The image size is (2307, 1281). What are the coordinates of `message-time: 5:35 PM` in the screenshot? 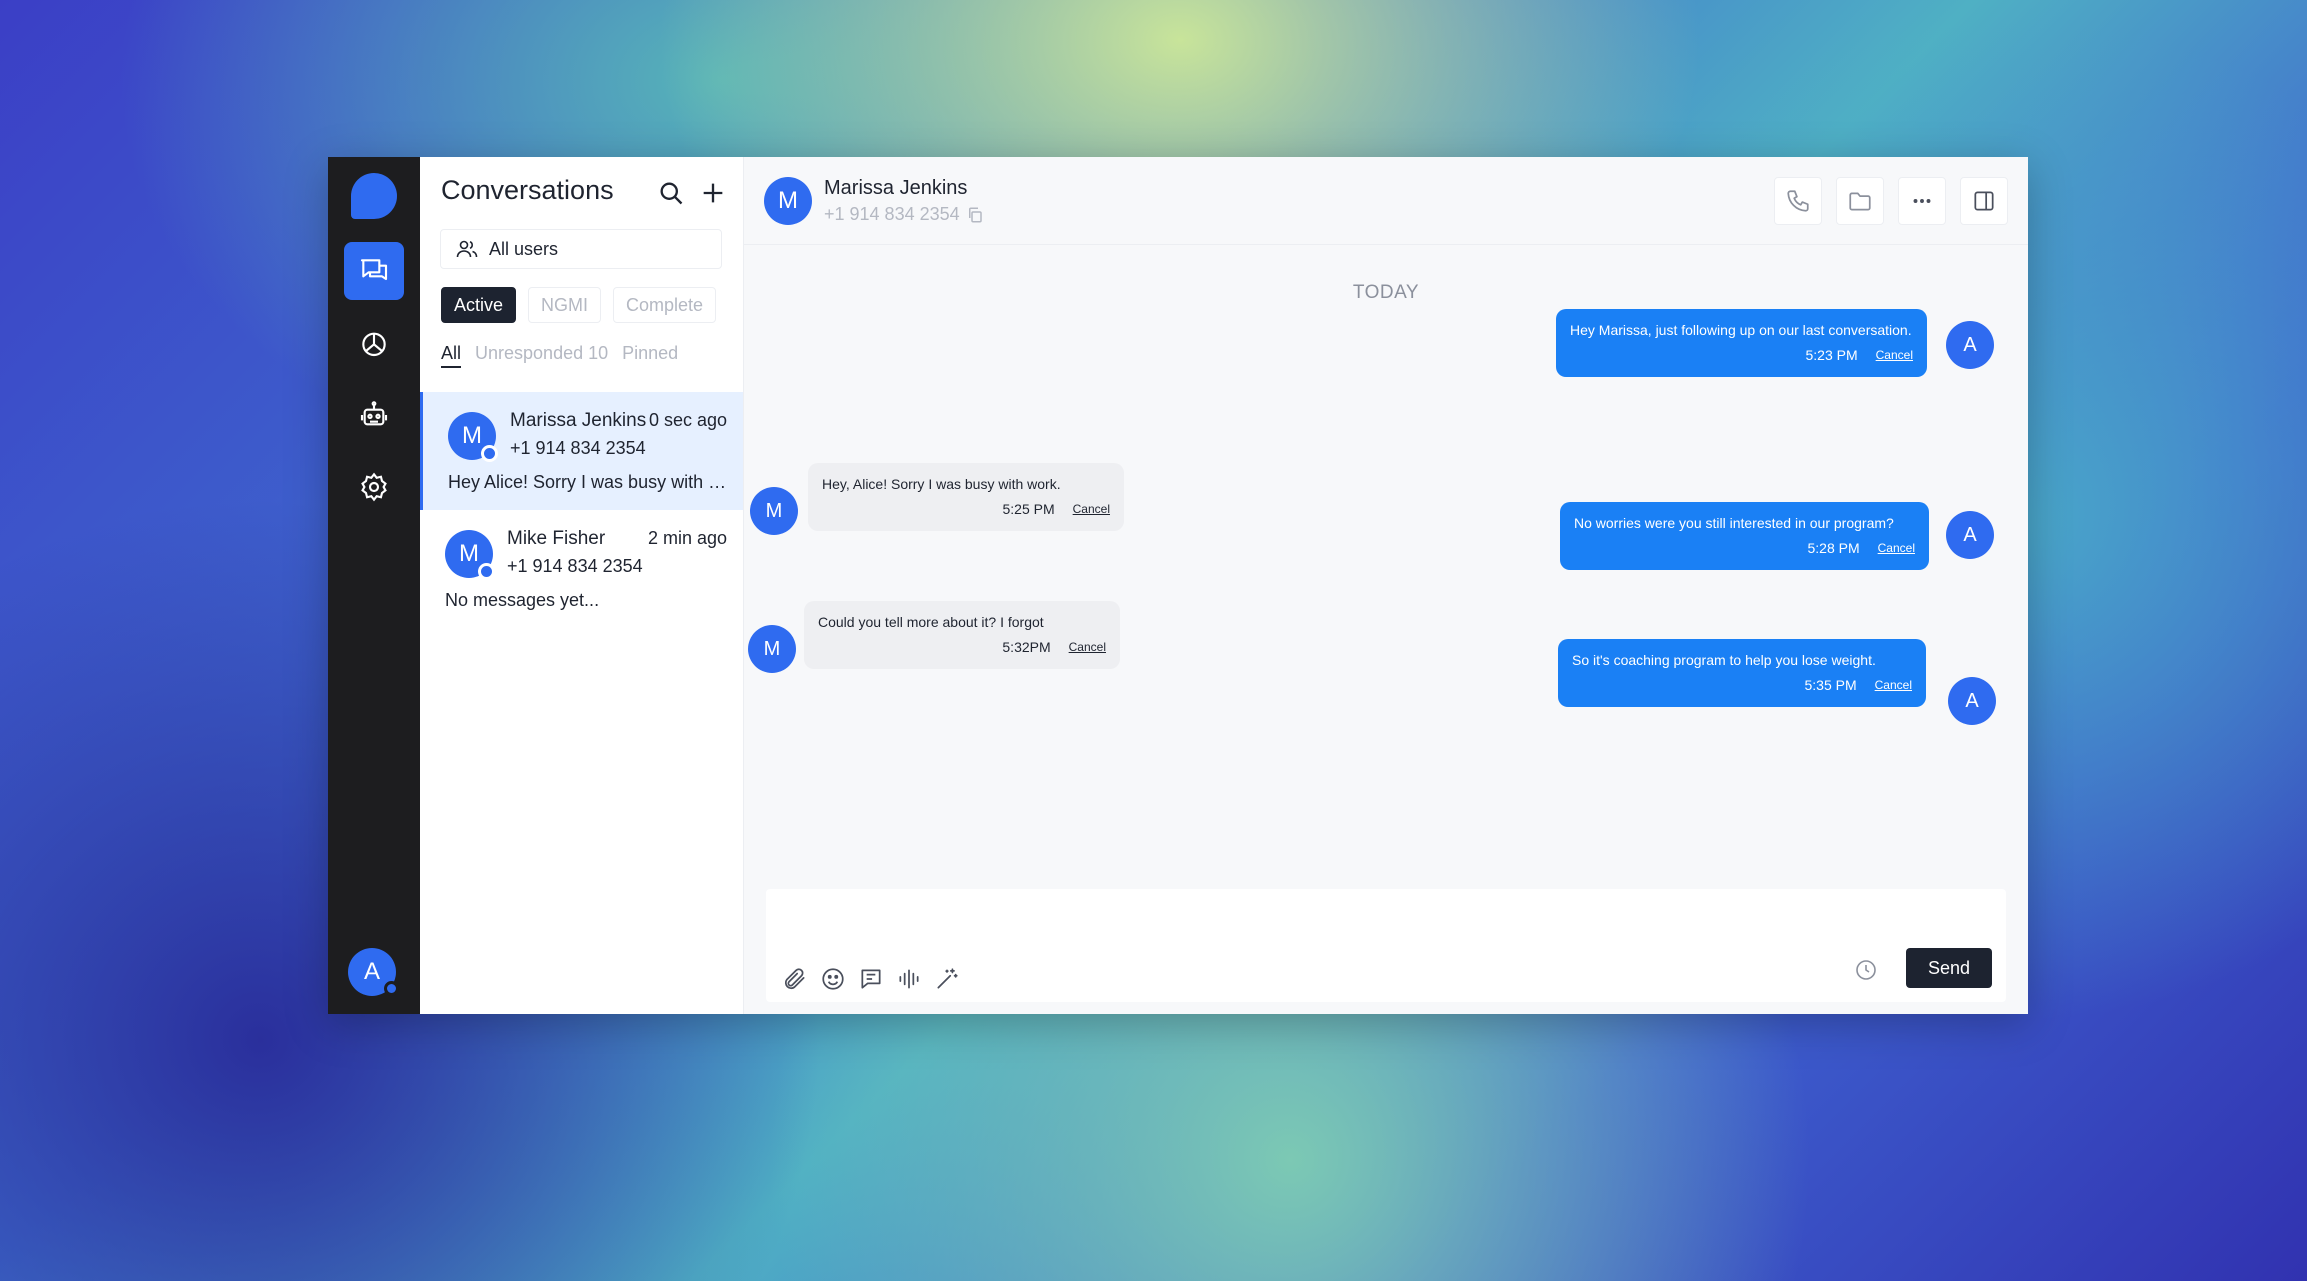 It's located at (1830, 685).